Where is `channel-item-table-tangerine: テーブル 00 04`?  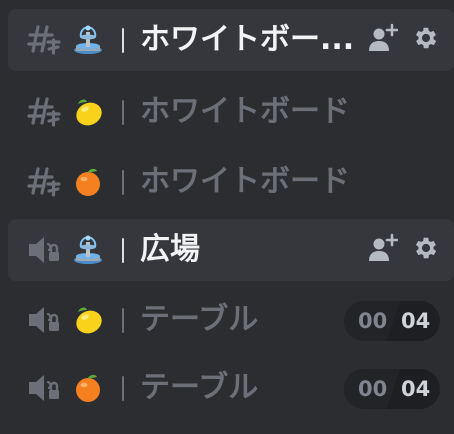
channel-item-table-tangerine: テーブル 00 04 is located at coordinates (231, 388).